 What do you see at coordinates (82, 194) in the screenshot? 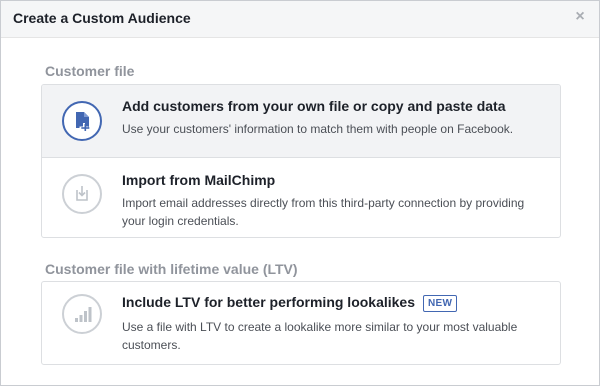
I see `import-icon` at bounding box center [82, 194].